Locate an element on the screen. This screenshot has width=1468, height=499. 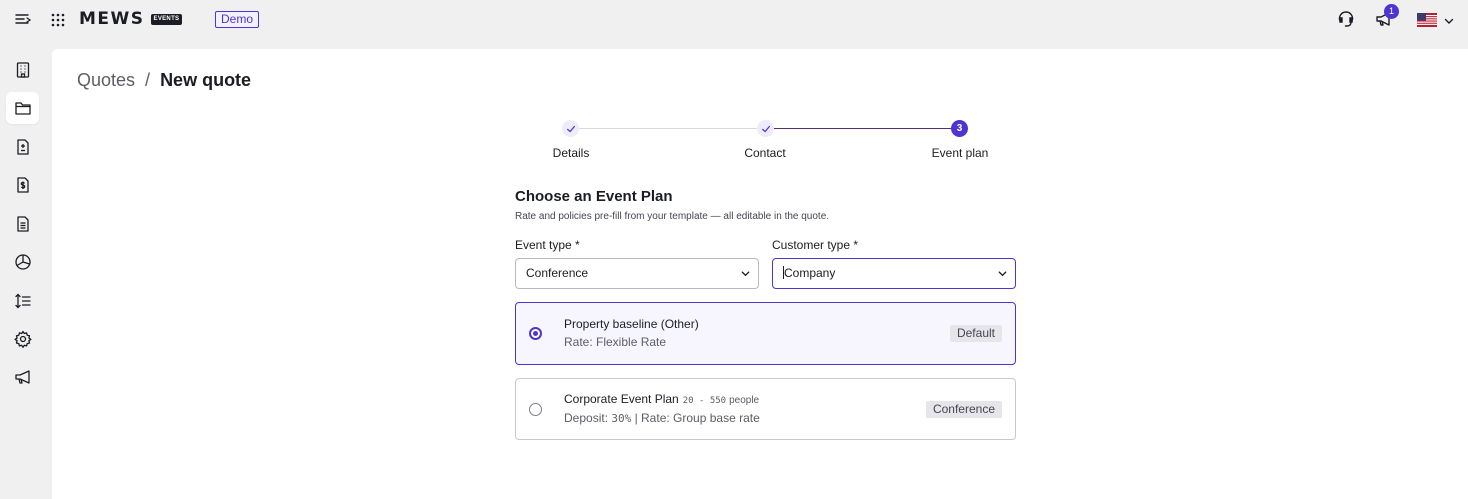
sidebar-item-announcements is located at coordinates (22, 377).